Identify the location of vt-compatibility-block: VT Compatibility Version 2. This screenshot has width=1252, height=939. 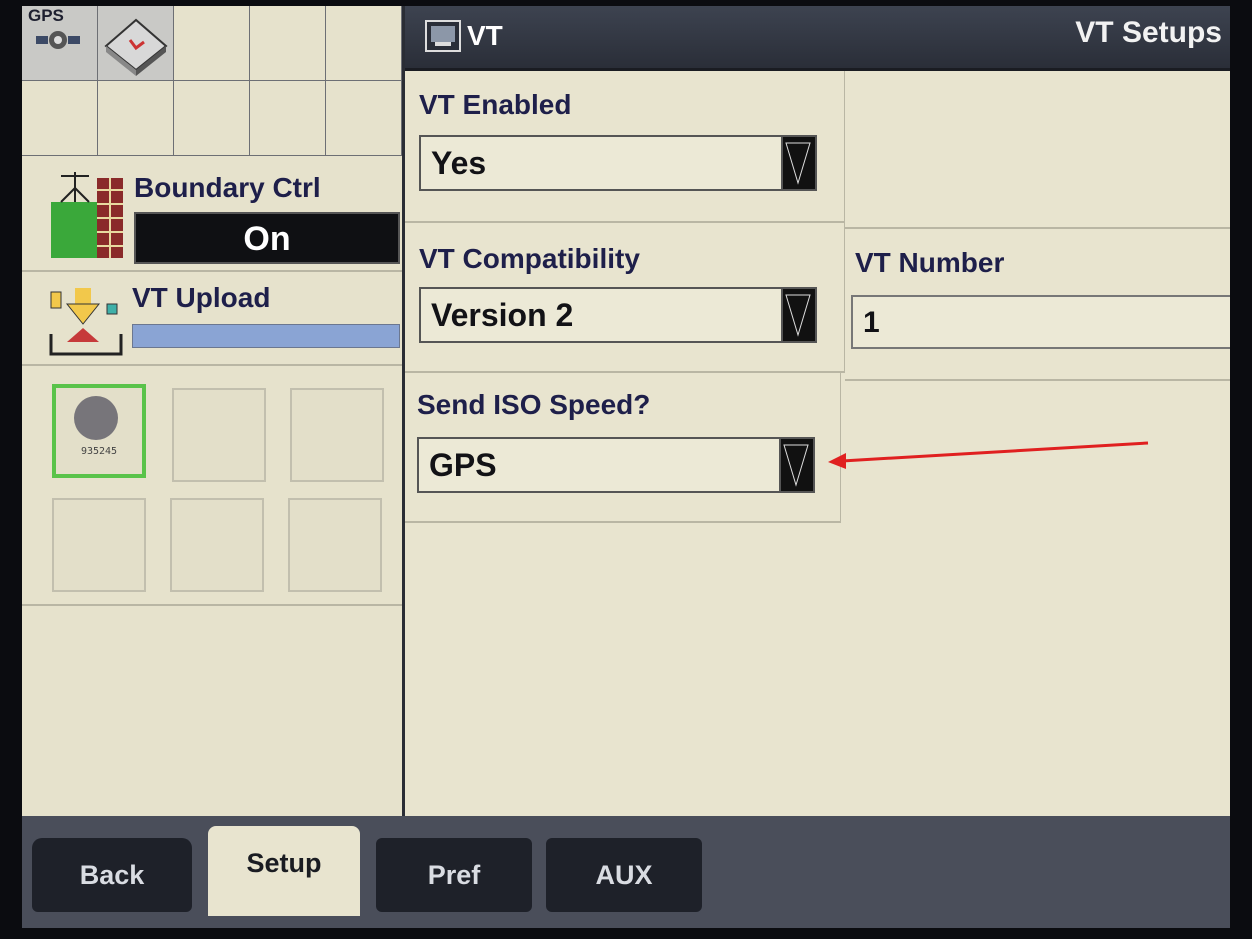
(625, 298).